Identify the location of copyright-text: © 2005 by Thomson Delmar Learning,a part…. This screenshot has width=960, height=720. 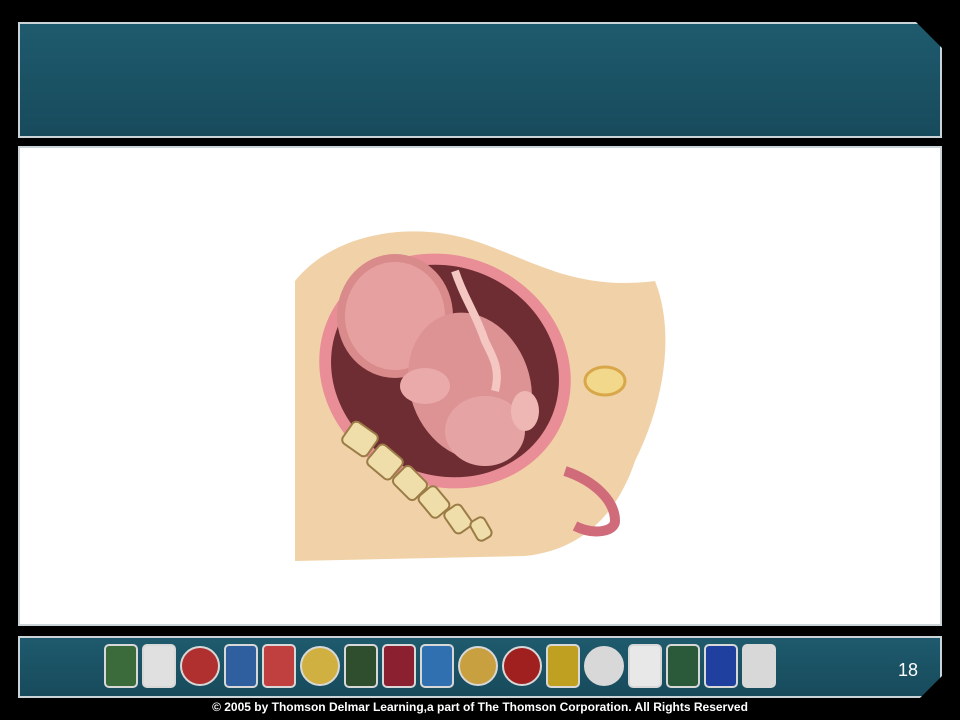
(480, 707).